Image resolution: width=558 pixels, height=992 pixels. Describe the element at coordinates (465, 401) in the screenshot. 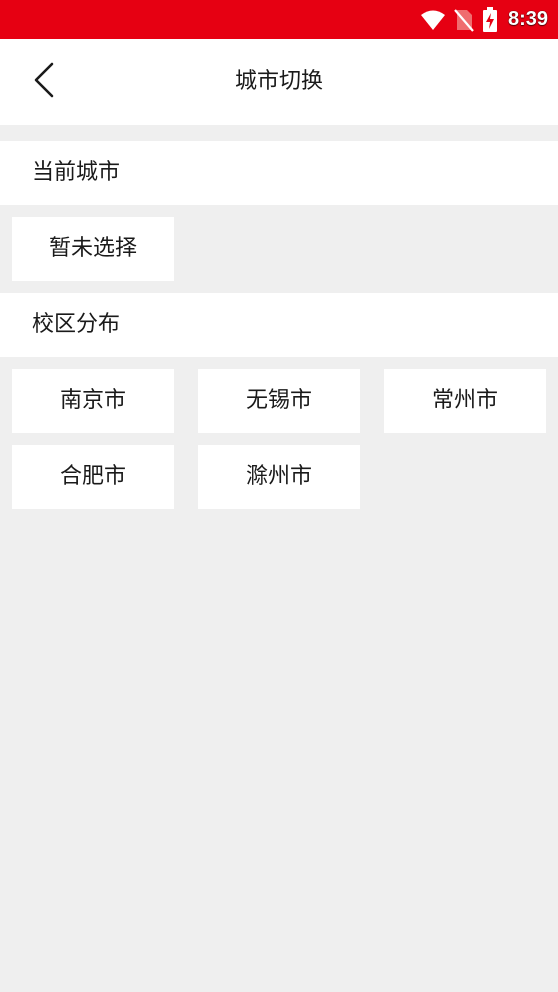

I see `city-chip-changzhou: 常州市` at that location.